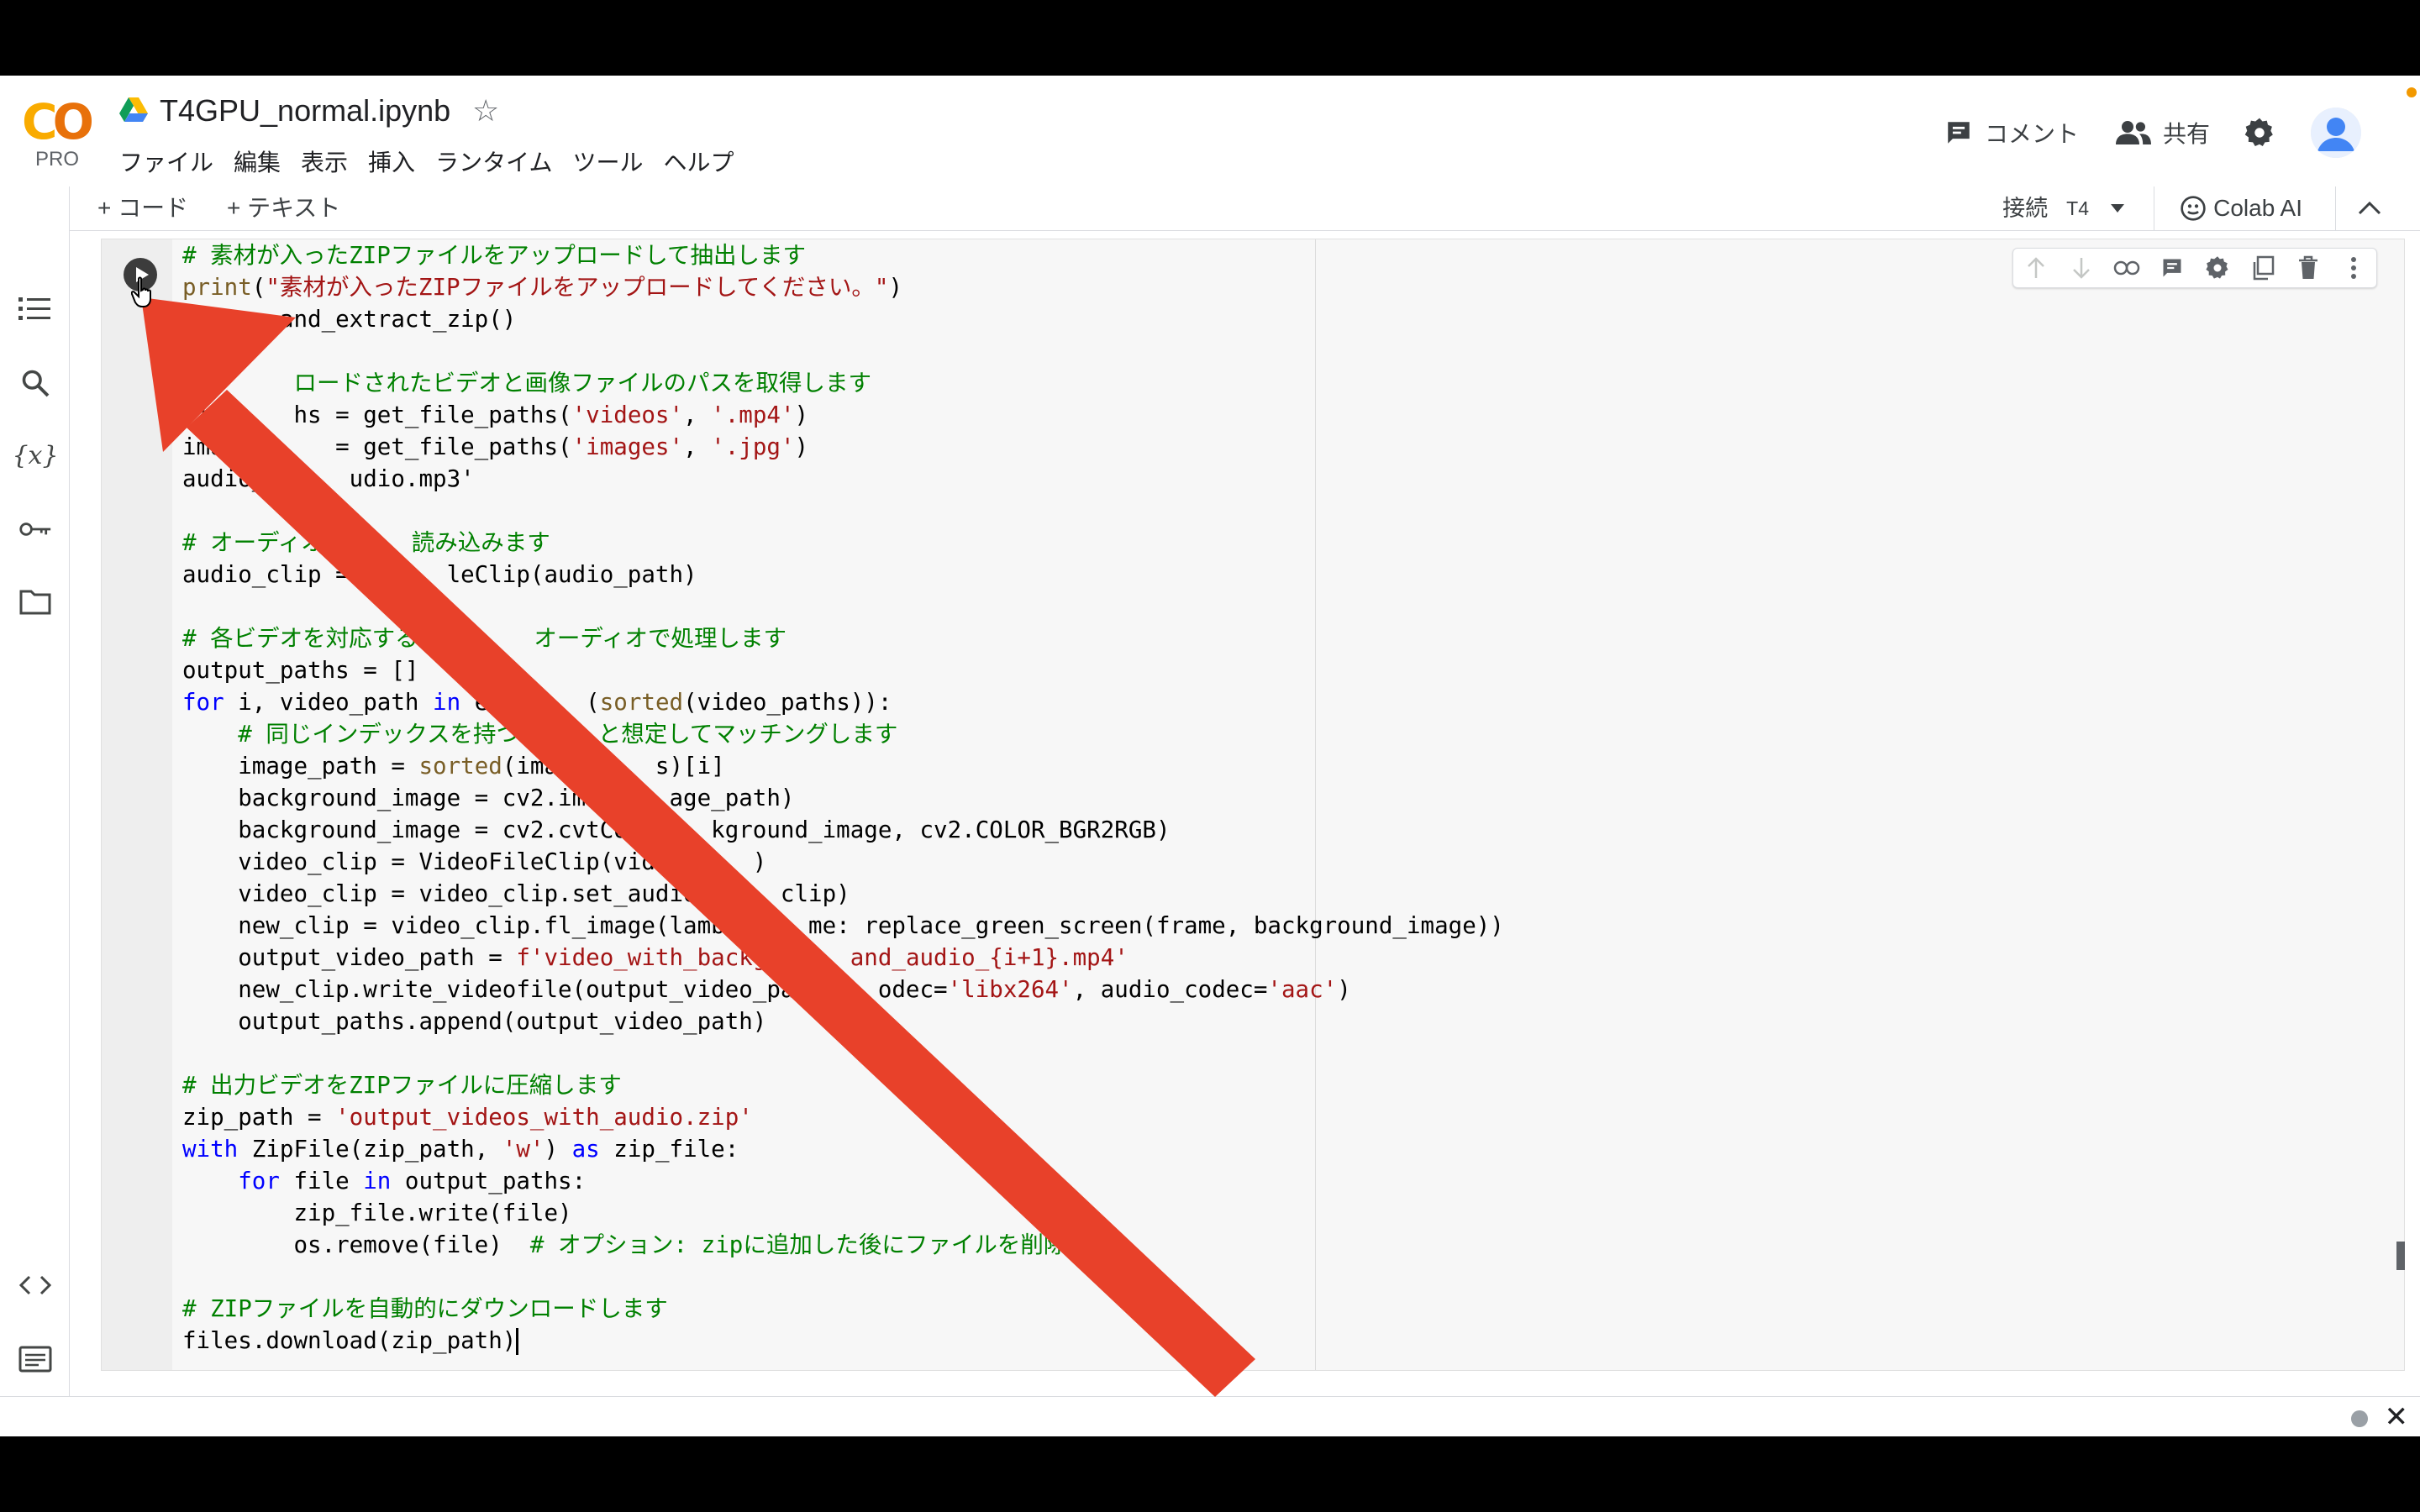 The width and height of the screenshot is (2420, 1512). What do you see at coordinates (526, 383) in the screenshot?
I see `code-line: # ロードされたビデオと画像ファイルのパスを取得します` at bounding box center [526, 383].